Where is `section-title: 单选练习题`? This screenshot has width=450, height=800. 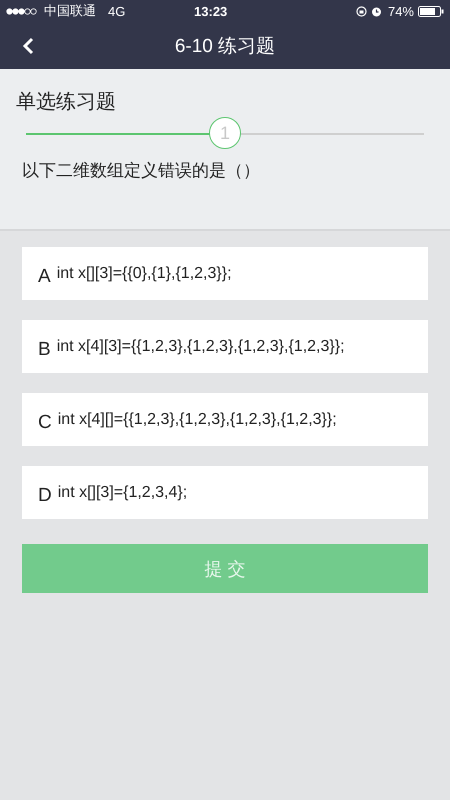
section-title: 单选练习题 is located at coordinates (66, 102).